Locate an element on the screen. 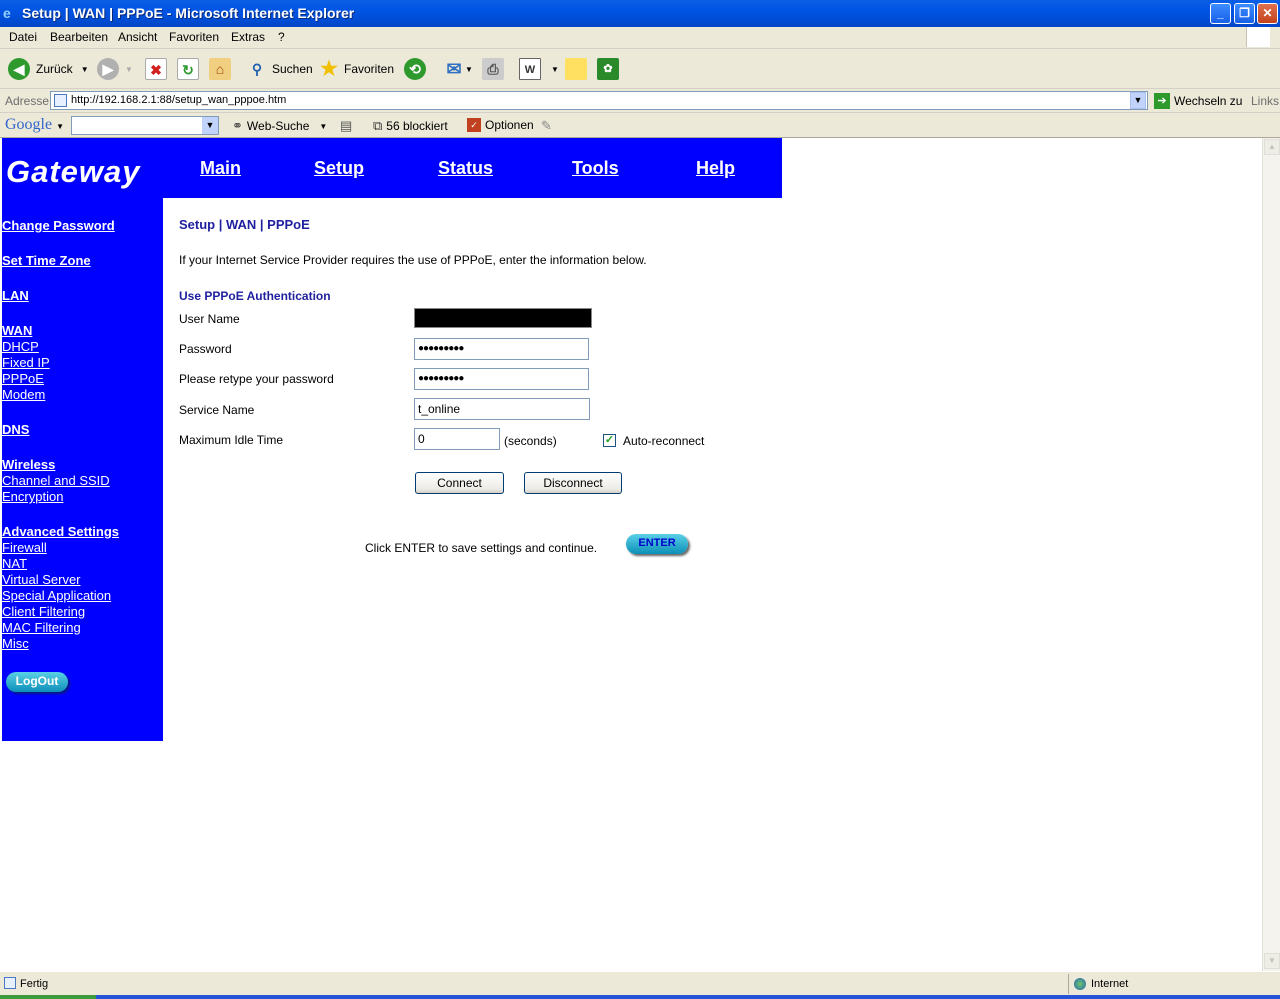 The width and height of the screenshot is (1280, 999). windows-logo-icon is located at coordinates (1258, 37).